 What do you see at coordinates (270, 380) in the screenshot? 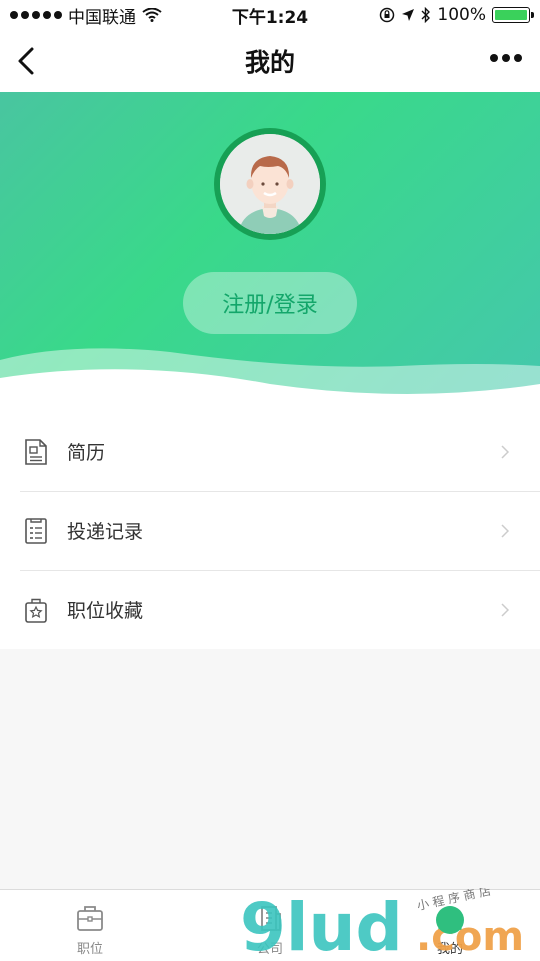
I see `header-wave-decoration` at bounding box center [270, 380].